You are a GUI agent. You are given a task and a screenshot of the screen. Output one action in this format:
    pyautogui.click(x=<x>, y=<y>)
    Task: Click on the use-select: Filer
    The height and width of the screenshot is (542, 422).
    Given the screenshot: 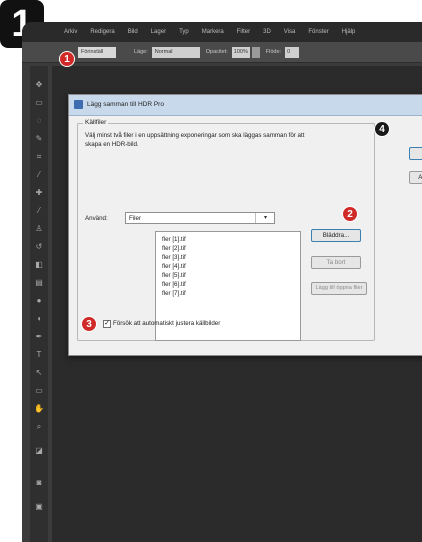 What is the action you would take?
    pyautogui.click(x=200, y=218)
    